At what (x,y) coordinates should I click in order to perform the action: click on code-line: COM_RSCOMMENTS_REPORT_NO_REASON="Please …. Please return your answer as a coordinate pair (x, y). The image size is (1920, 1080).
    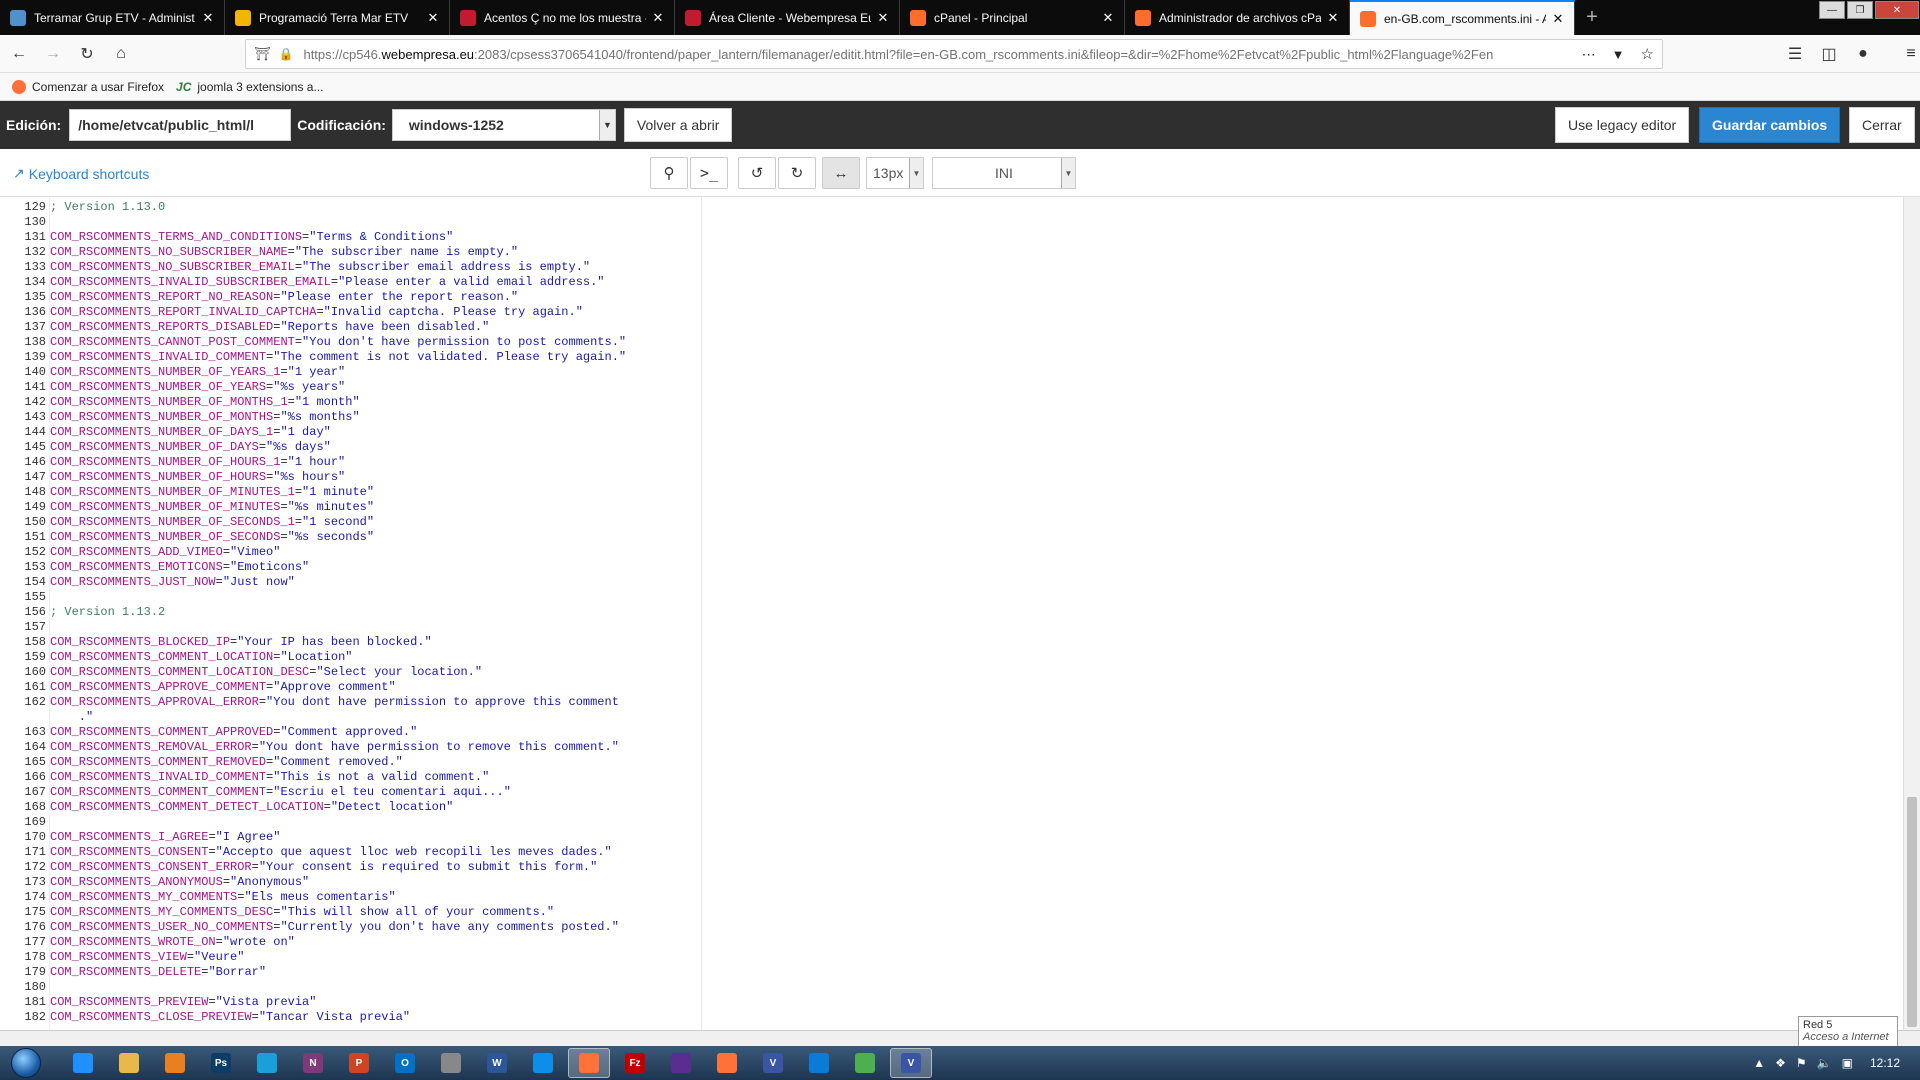
    Looking at the image, I should click on (284, 297).